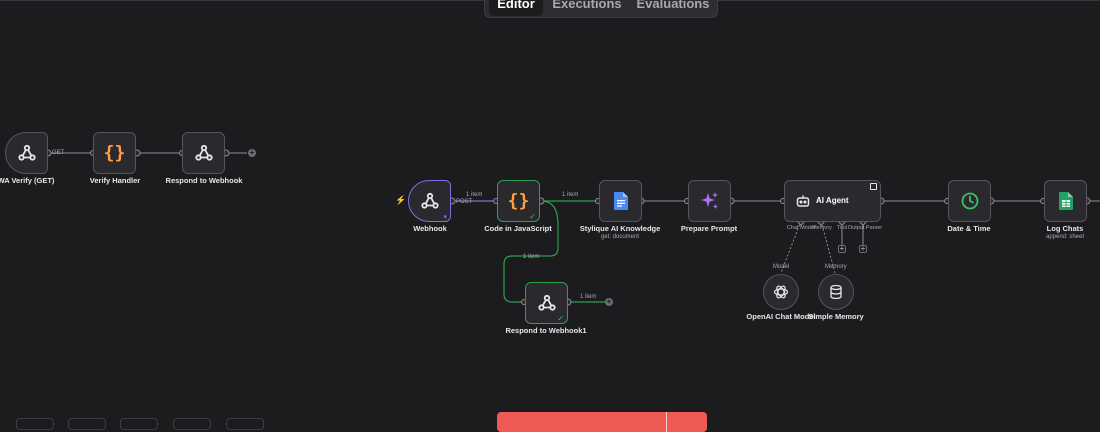 The image size is (1100, 432). Describe the element at coordinates (245, 424) in the screenshot. I see `tidy-up-button` at that location.